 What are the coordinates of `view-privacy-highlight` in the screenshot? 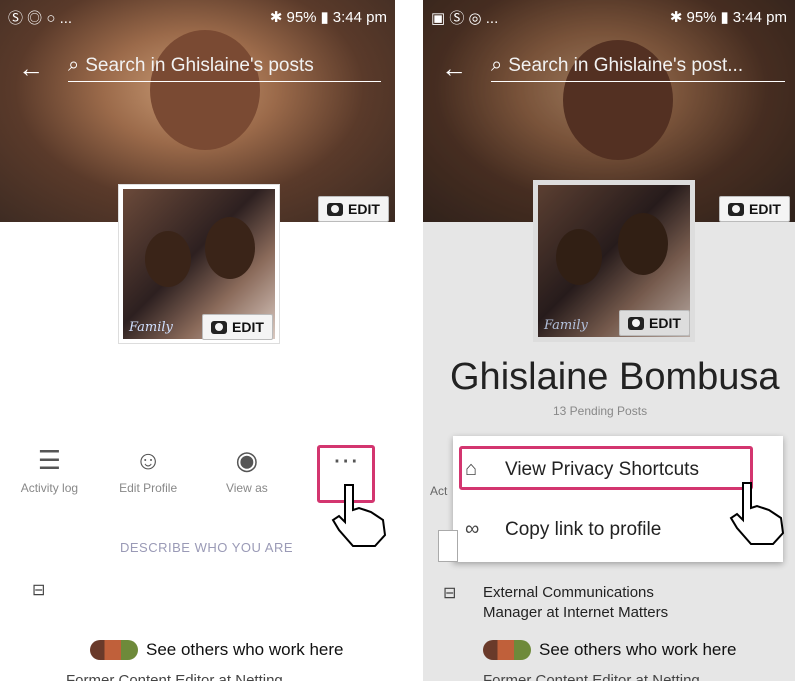 It's located at (606, 468).